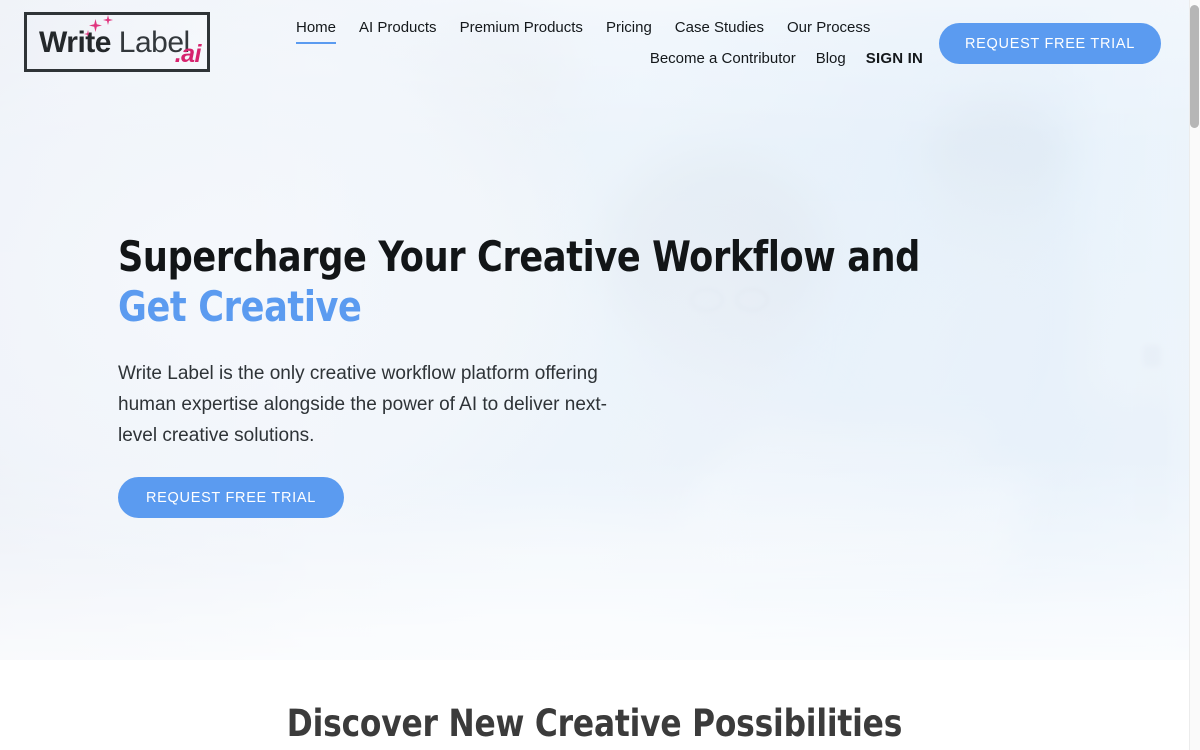  I want to click on secondary-navigation: Become a Contributor Blog SIGN IN, so click(786, 59).